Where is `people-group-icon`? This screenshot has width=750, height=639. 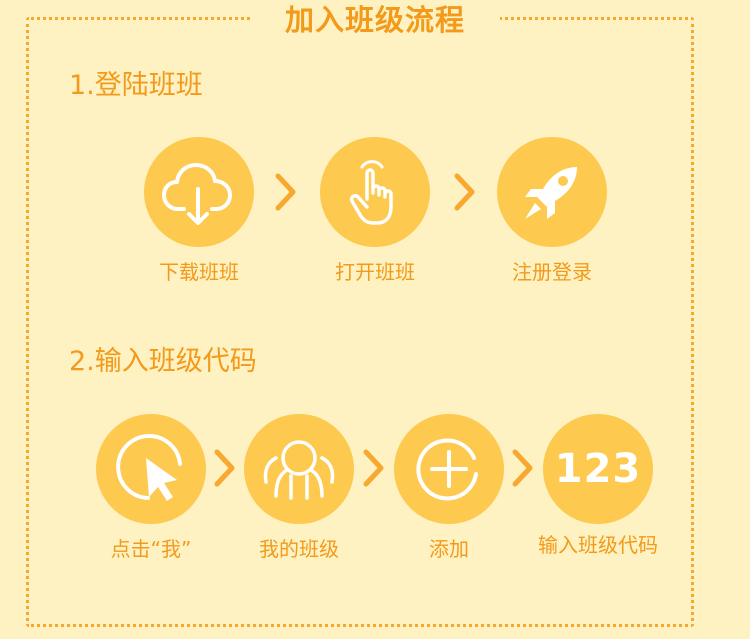
people-group-icon is located at coordinates (299, 470).